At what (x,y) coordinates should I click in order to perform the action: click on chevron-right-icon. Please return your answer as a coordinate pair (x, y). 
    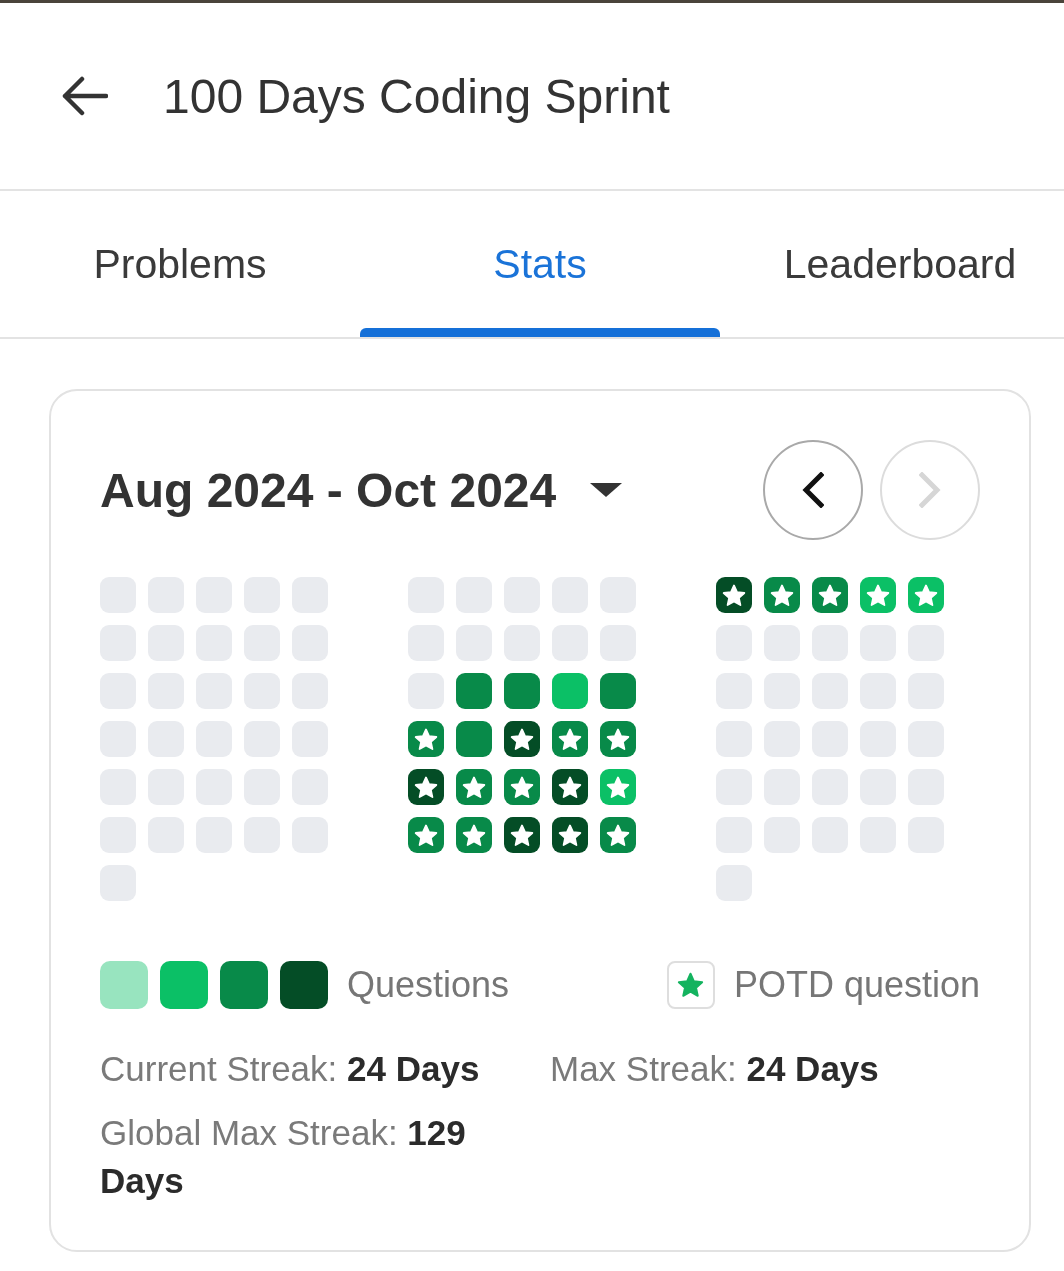
    Looking at the image, I should click on (930, 490).